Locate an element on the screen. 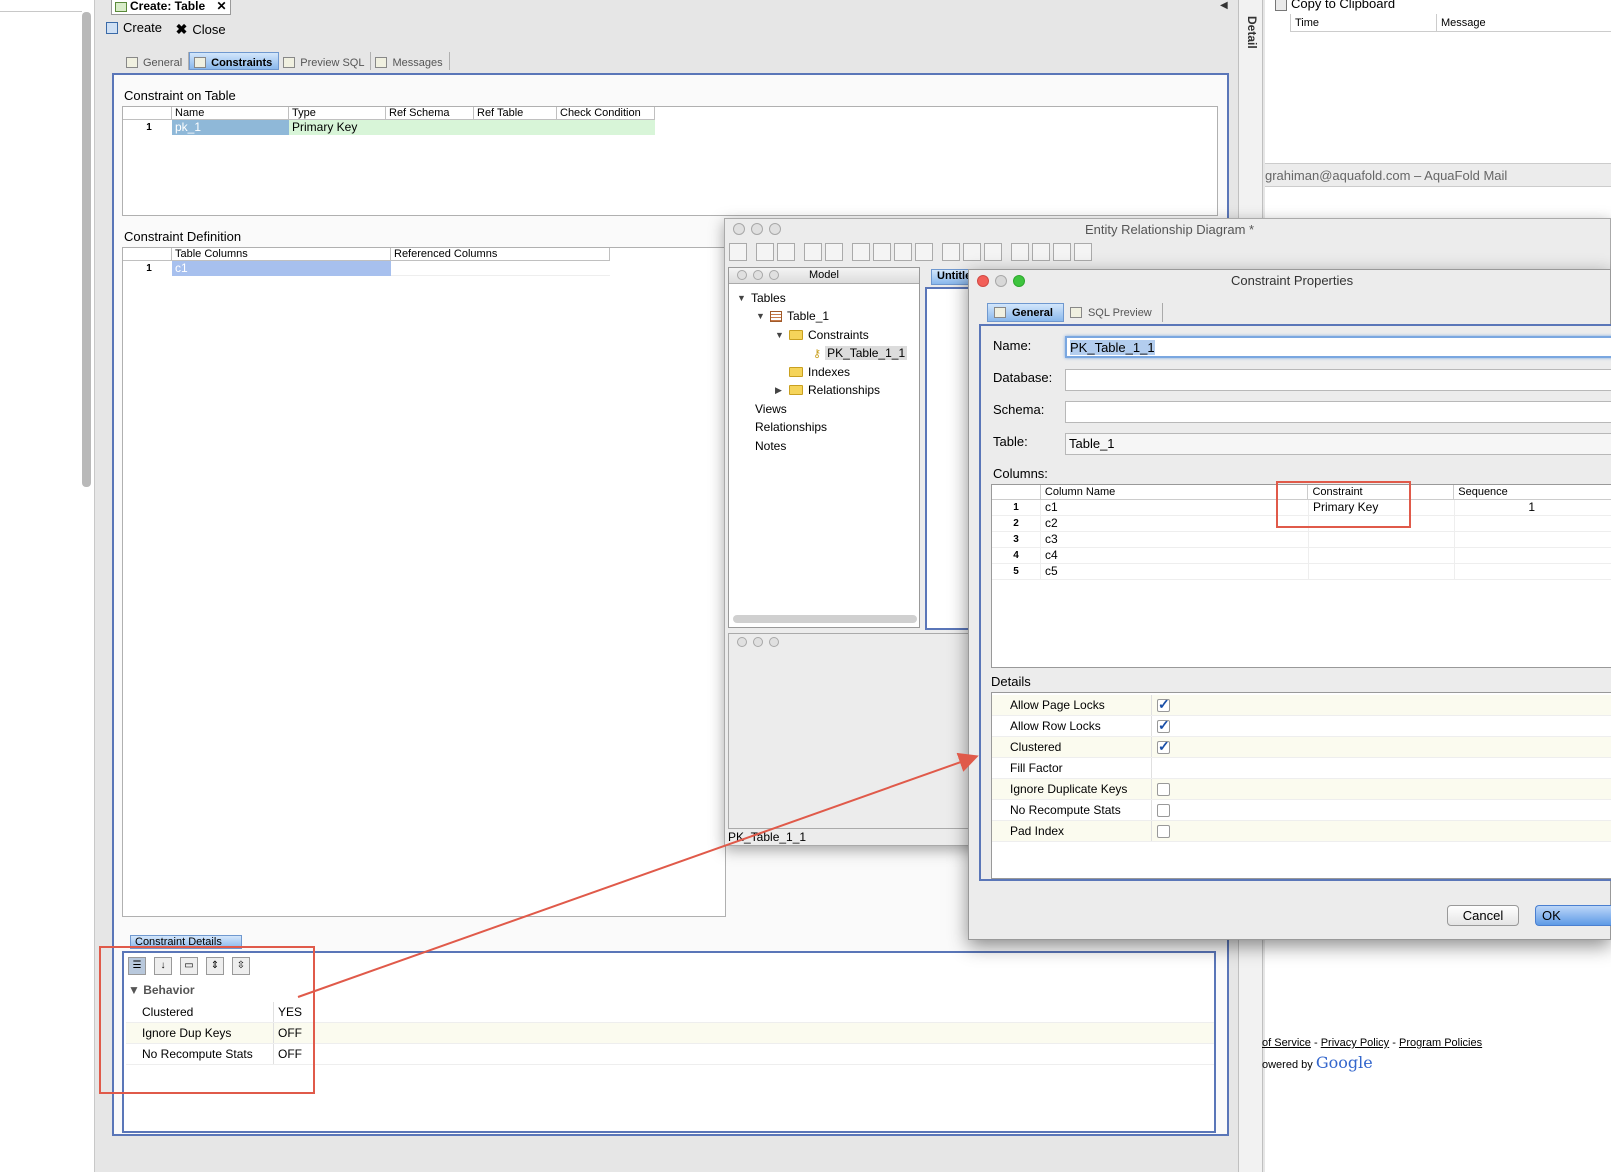 The height and width of the screenshot is (1172, 1611). annotation-arrow is located at coordinates (638, 875).